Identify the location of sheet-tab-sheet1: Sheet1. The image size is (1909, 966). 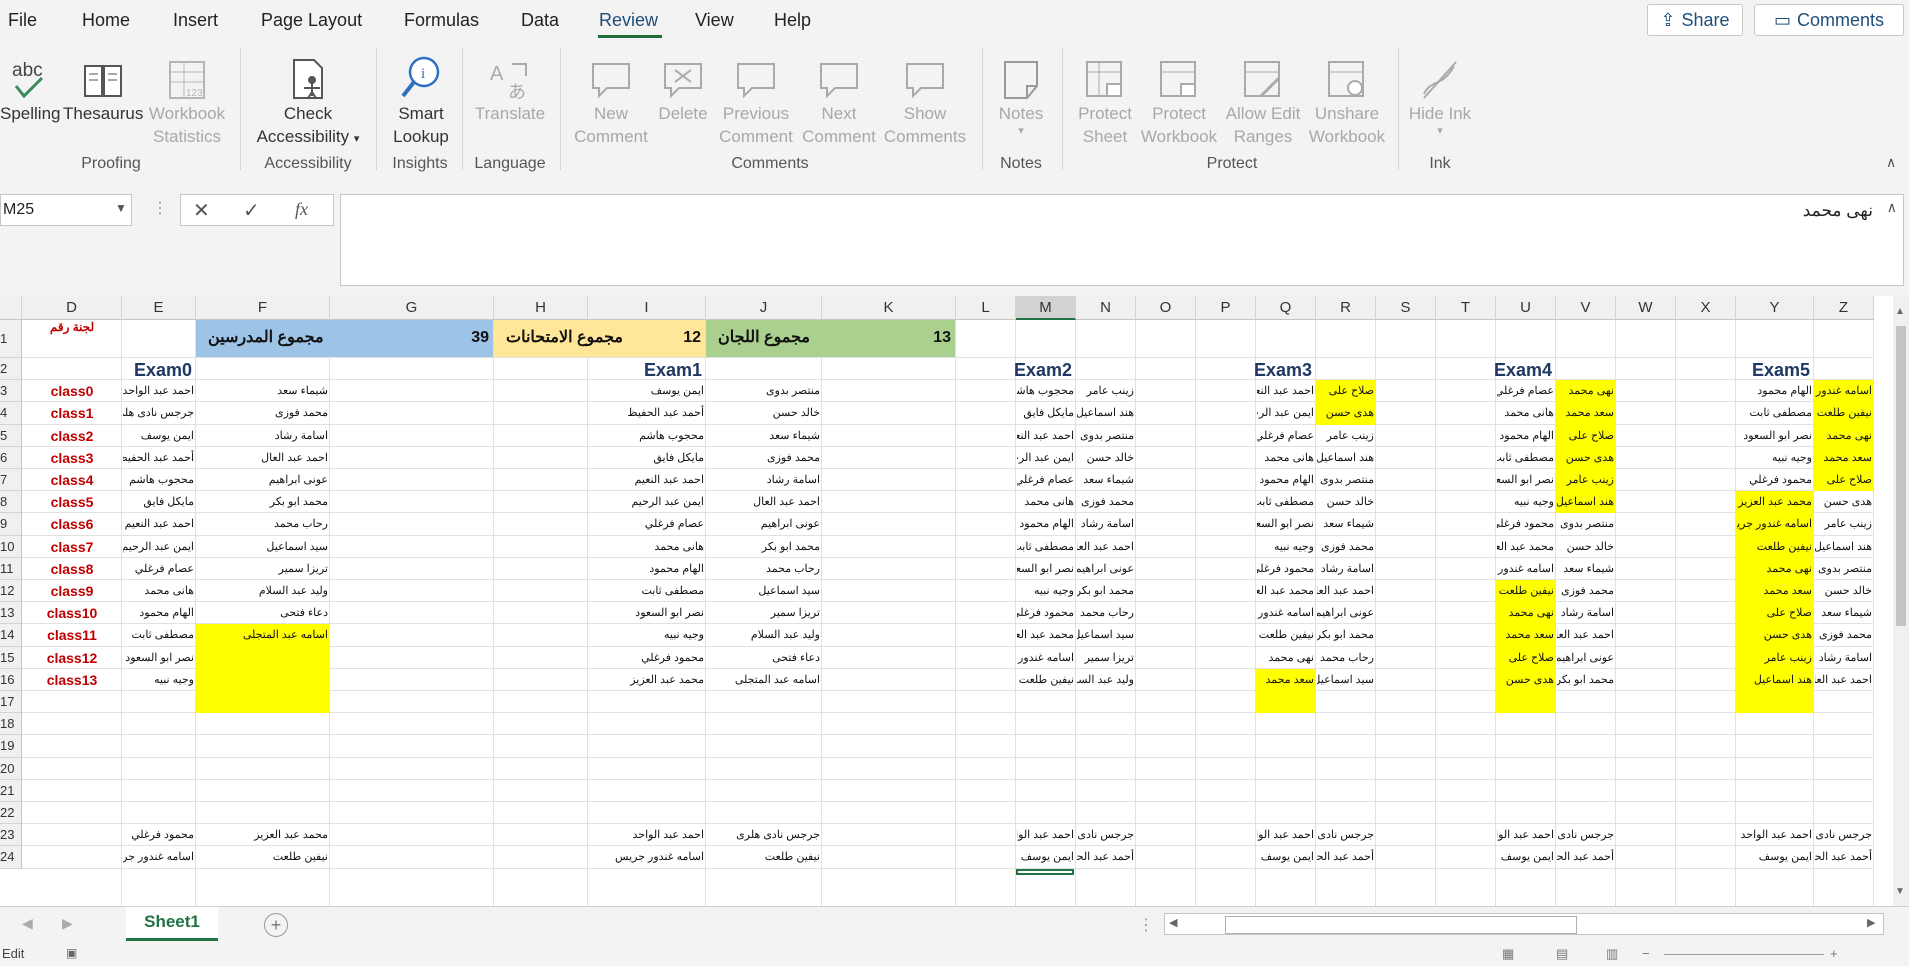
(172, 924).